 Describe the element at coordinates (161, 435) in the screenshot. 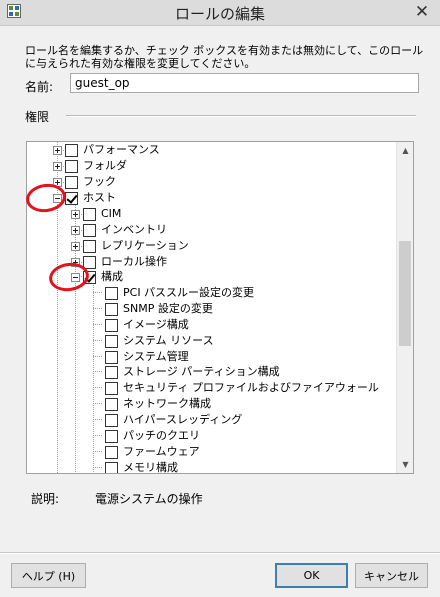

I see `tree-node-label: パッチのクエリ` at that location.